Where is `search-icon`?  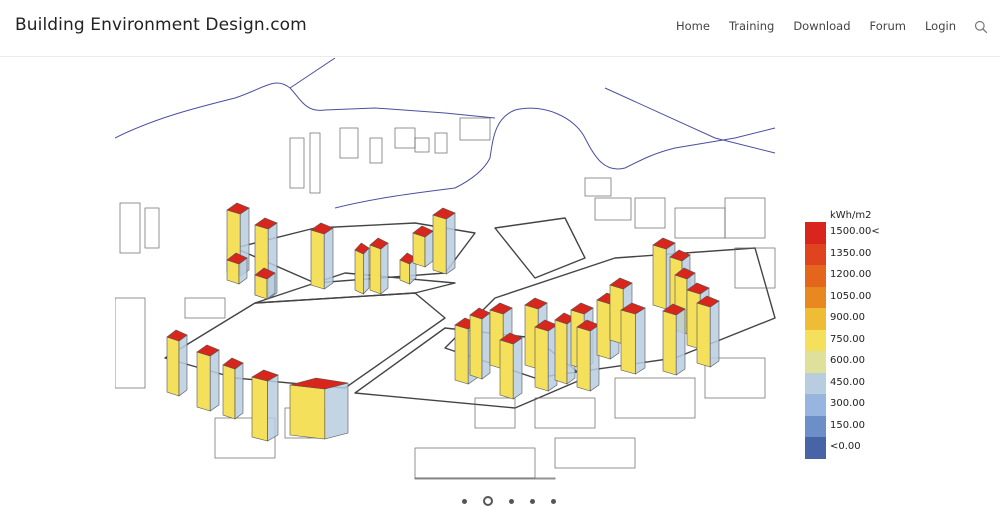 search-icon is located at coordinates (981, 26).